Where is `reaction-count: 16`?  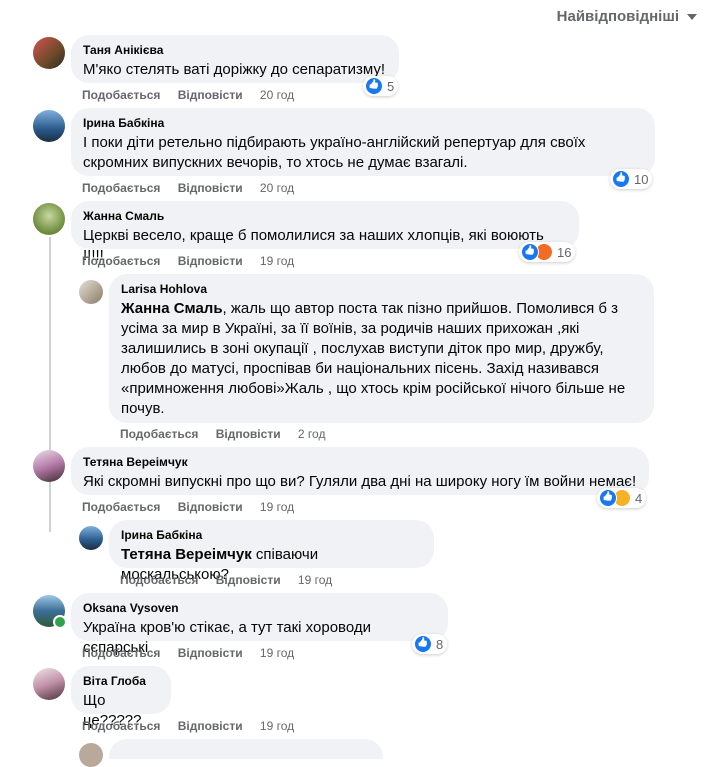
reaction-count: 16 is located at coordinates (564, 252).